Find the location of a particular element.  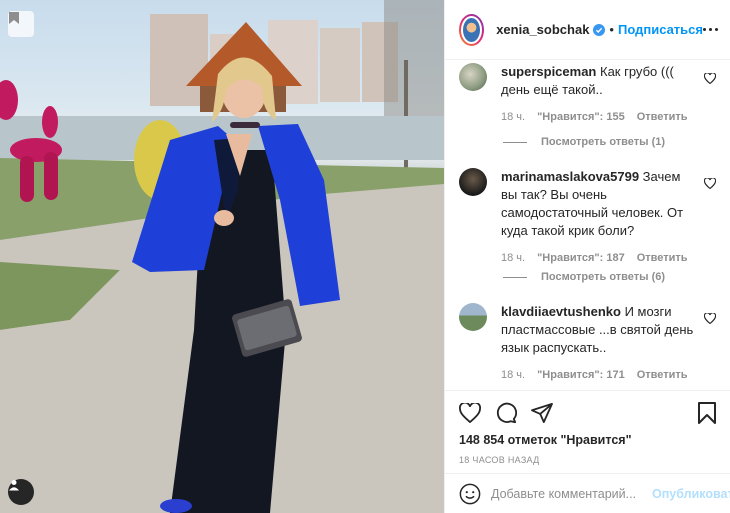

add-comment-bar: Опубликовать is located at coordinates (587, 493).